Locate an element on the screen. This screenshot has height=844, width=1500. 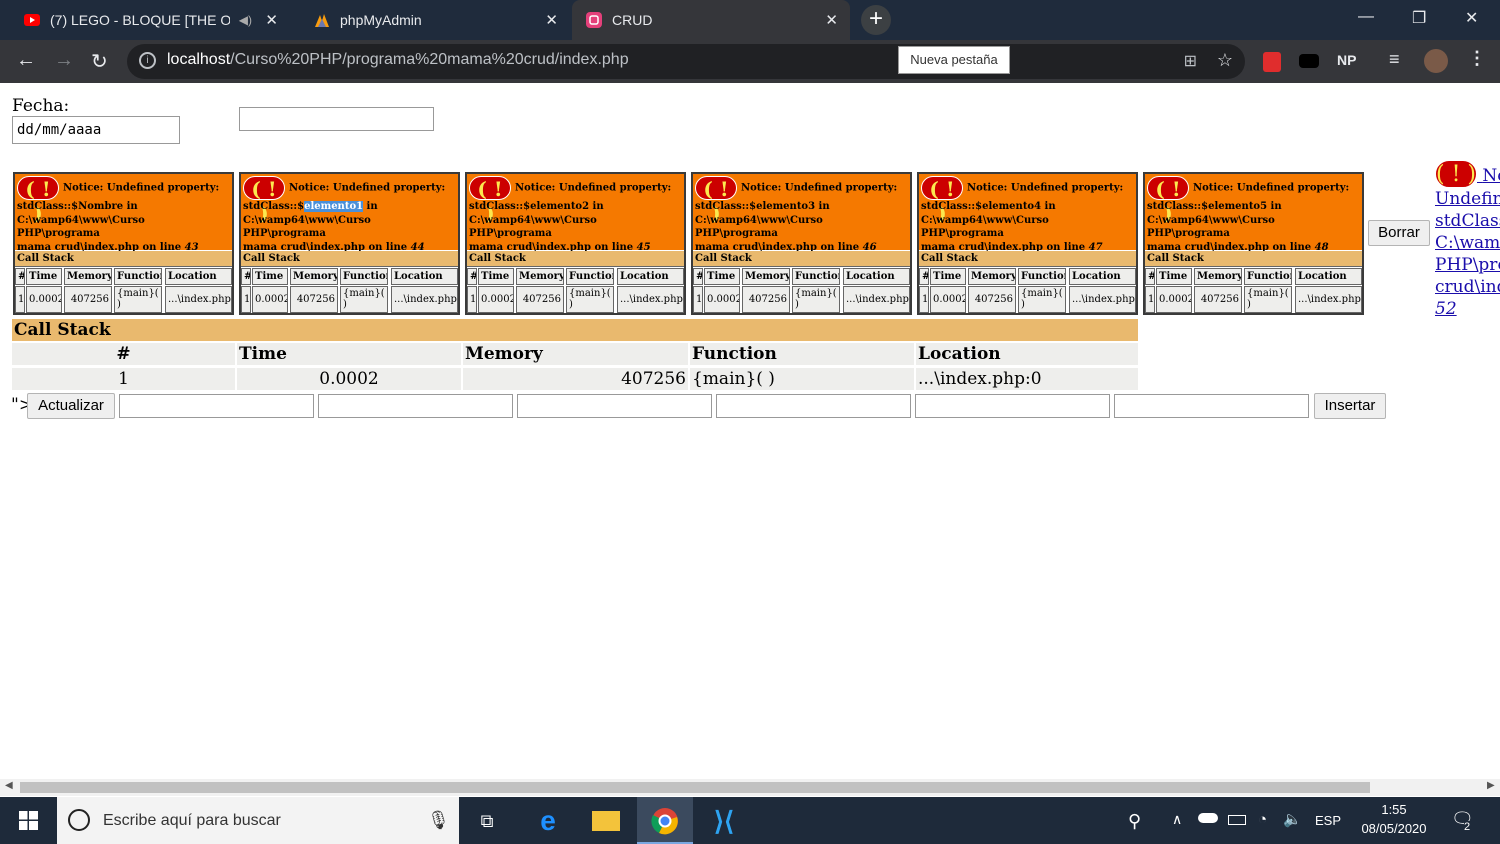
input-nombre is located at coordinates (216, 406).